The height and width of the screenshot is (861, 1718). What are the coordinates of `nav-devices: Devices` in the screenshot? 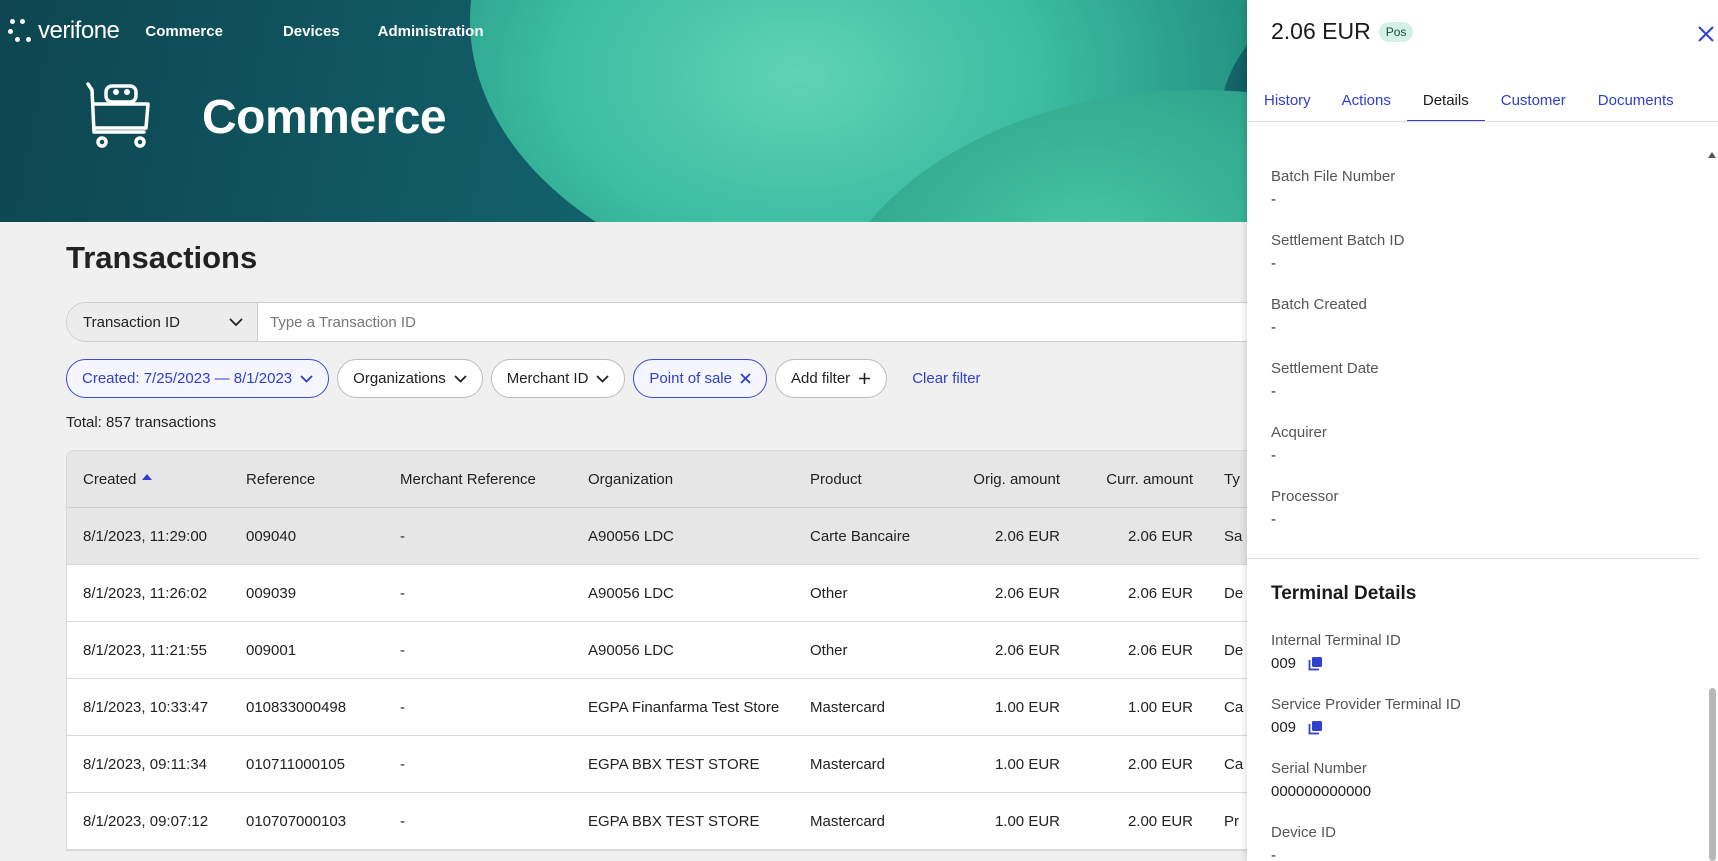 It's located at (311, 31).